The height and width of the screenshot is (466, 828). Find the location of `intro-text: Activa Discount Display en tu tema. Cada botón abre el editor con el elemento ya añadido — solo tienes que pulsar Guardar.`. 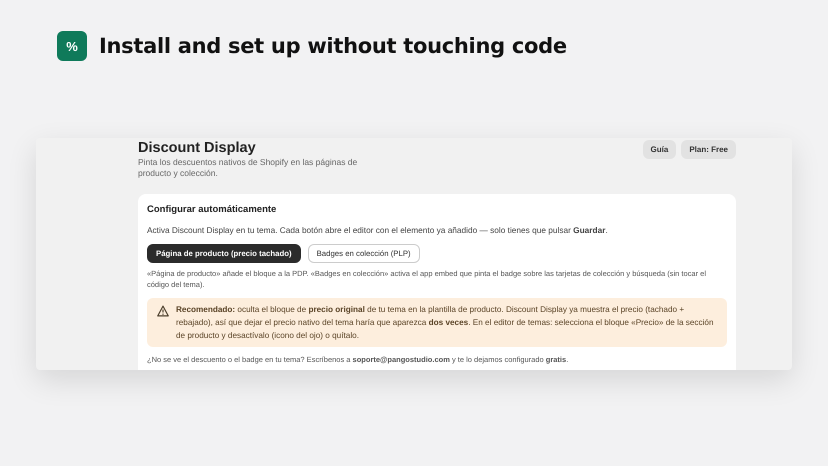

intro-text: Activa Discount Display en tu tema. Cada botón abre el editor con el elemento ya añadido — solo tienes que pulsar Guardar. is located at coordinates (378, 230).